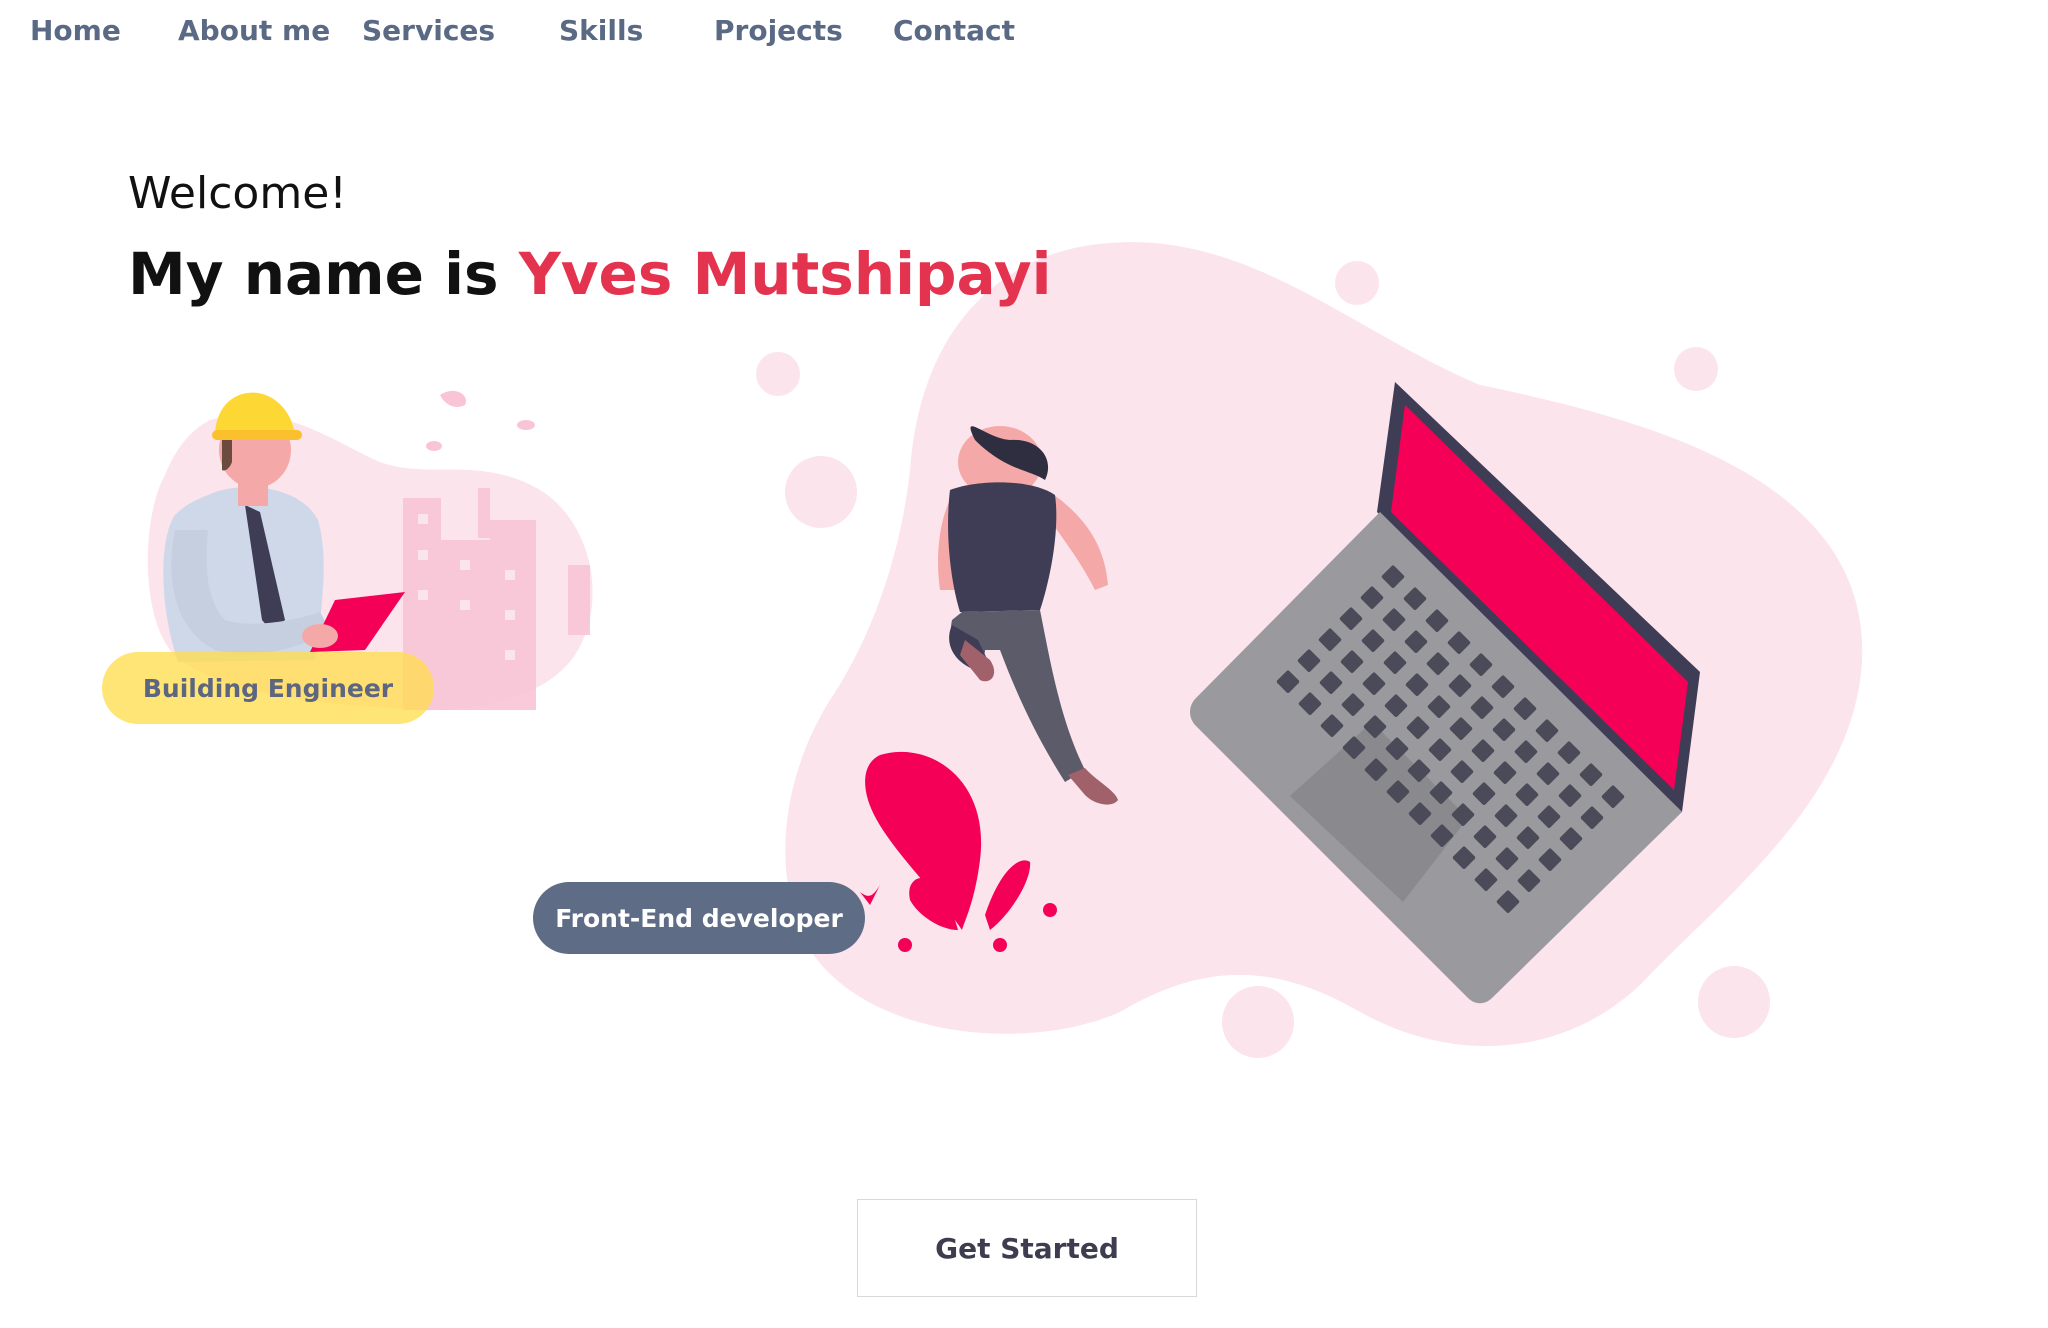 The width and height of the screenshot is (2048, 1328). What do you see at coordinates (428, 30) in the screenshot?
I see `nav-services: Services` at bounding box center [428, 30].